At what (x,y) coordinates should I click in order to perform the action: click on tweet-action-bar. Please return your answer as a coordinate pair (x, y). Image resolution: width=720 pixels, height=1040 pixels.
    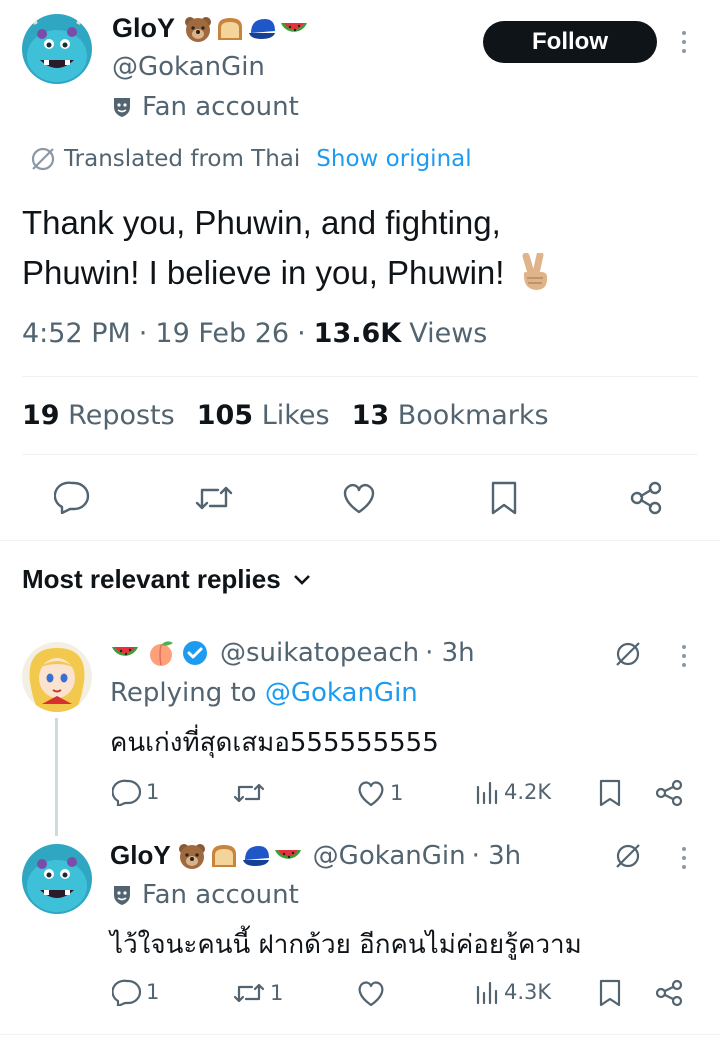
    Looking at the image, I should click on (360, 498).